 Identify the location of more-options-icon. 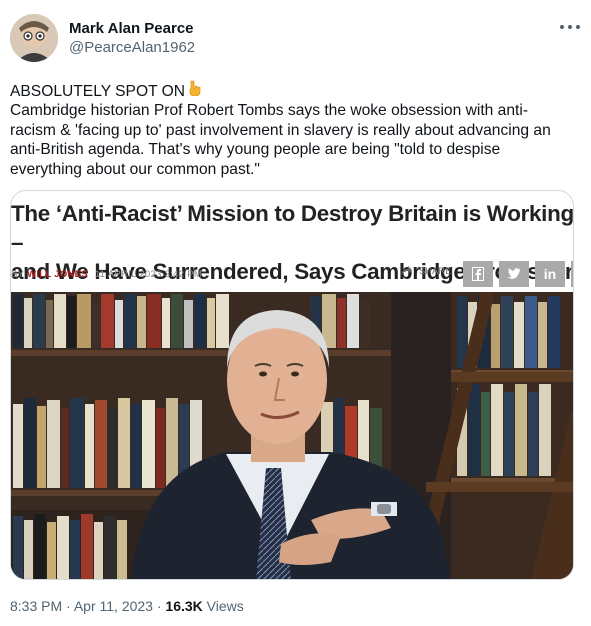
(570, 27).